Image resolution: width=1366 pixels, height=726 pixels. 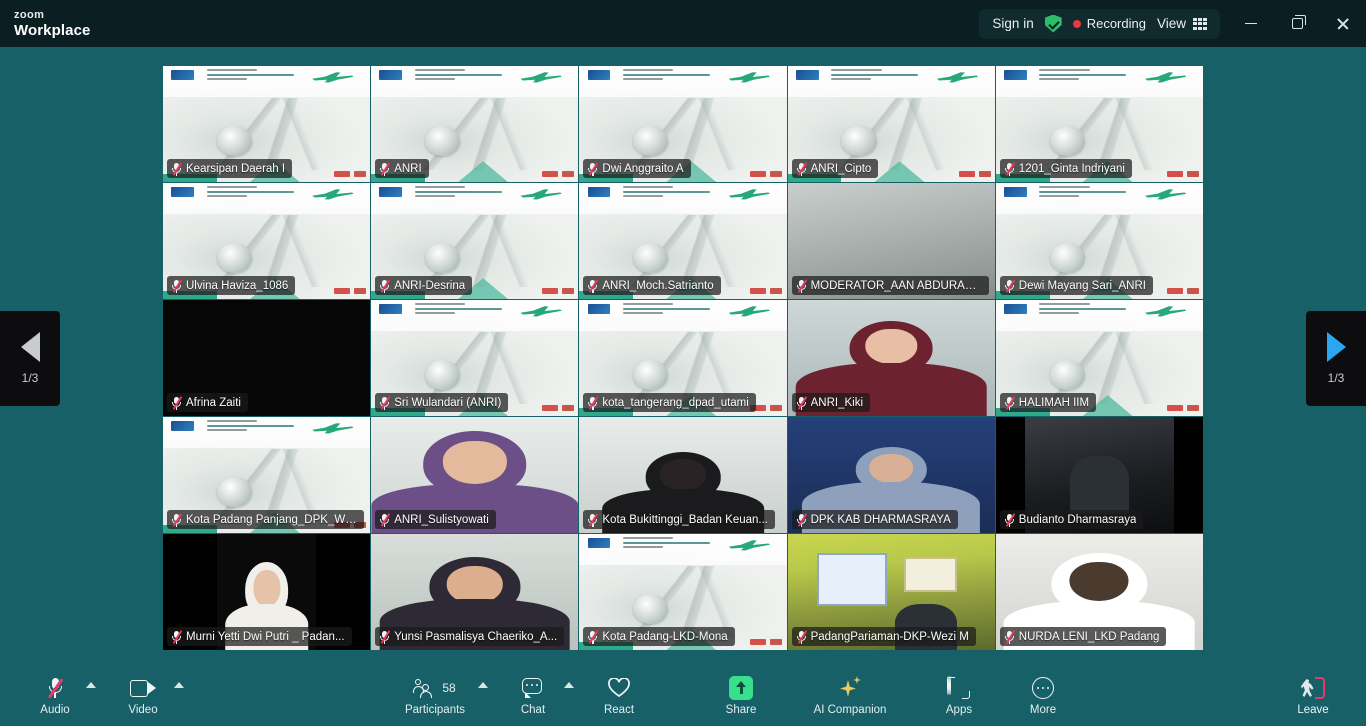 What do you see at coordinates (889, 636) in the screenshot?
I see `participant-name: PadangPariaman-DKP-Wezi M` at bounding box center [889, 636].